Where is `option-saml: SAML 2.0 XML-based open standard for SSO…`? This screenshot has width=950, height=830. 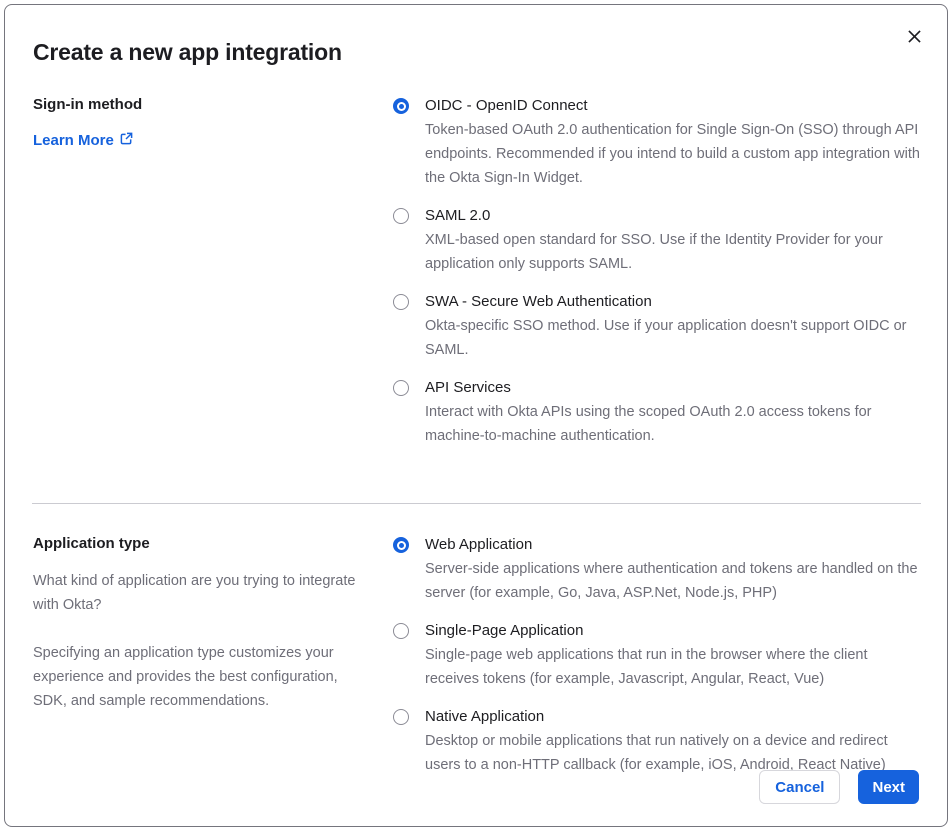
option-saml: SAML 2.0 XML-based open standard for SSO… is located at coordinates (657, 240).